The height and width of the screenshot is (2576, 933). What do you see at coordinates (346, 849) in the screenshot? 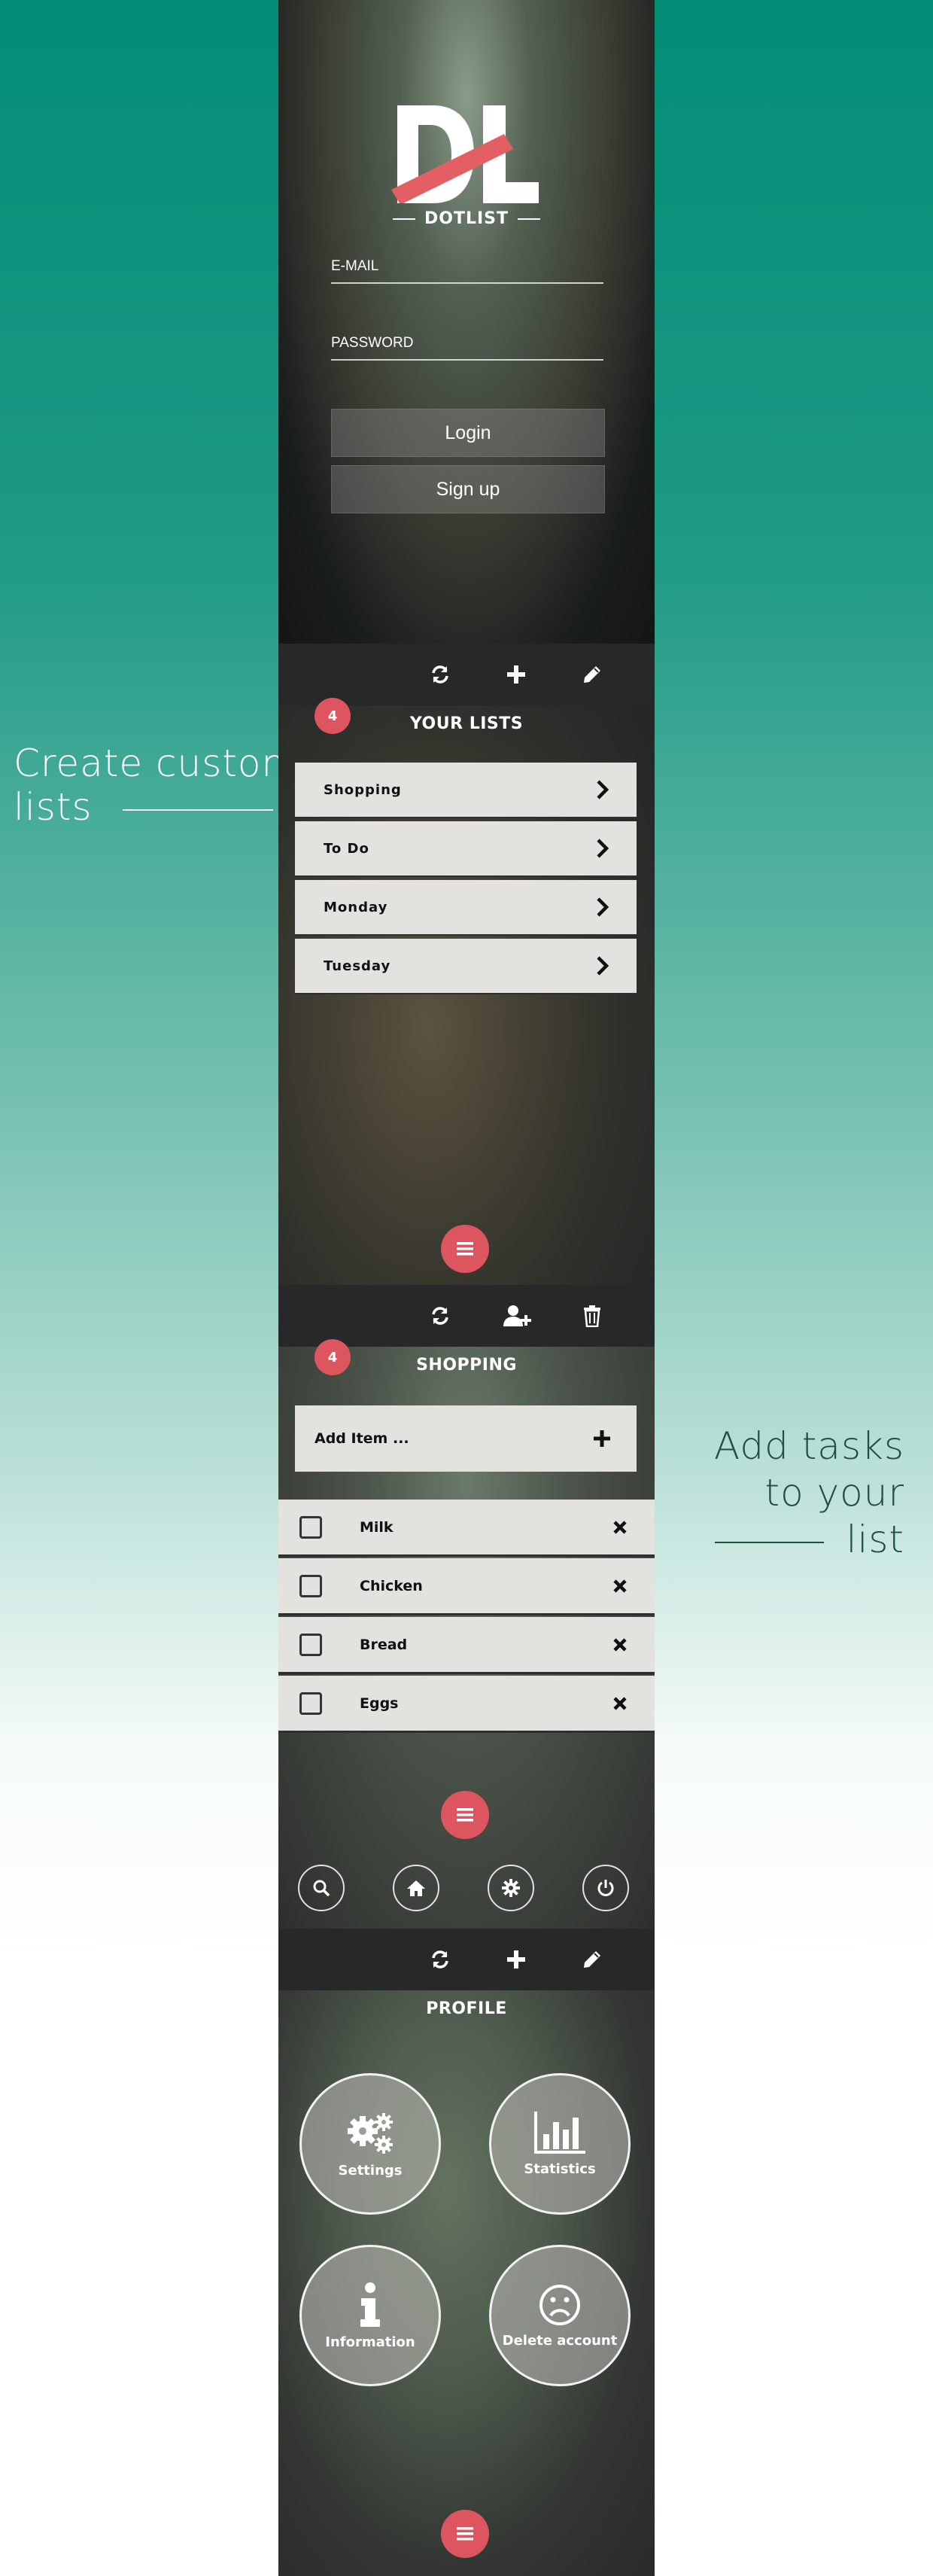
I see `list-item-label: To Do` at bounding box center [346, 849].